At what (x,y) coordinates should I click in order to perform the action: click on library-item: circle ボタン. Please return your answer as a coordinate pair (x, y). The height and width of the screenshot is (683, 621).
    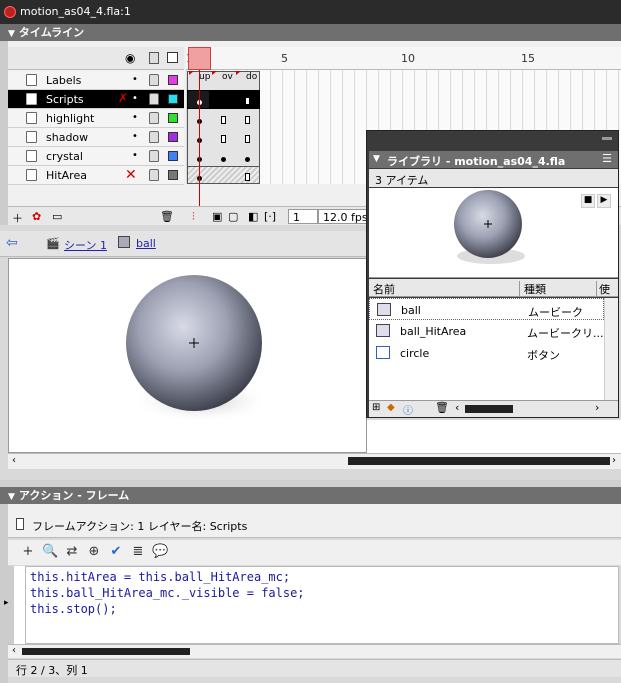
    Looking at the image, I should click on (486, 353).